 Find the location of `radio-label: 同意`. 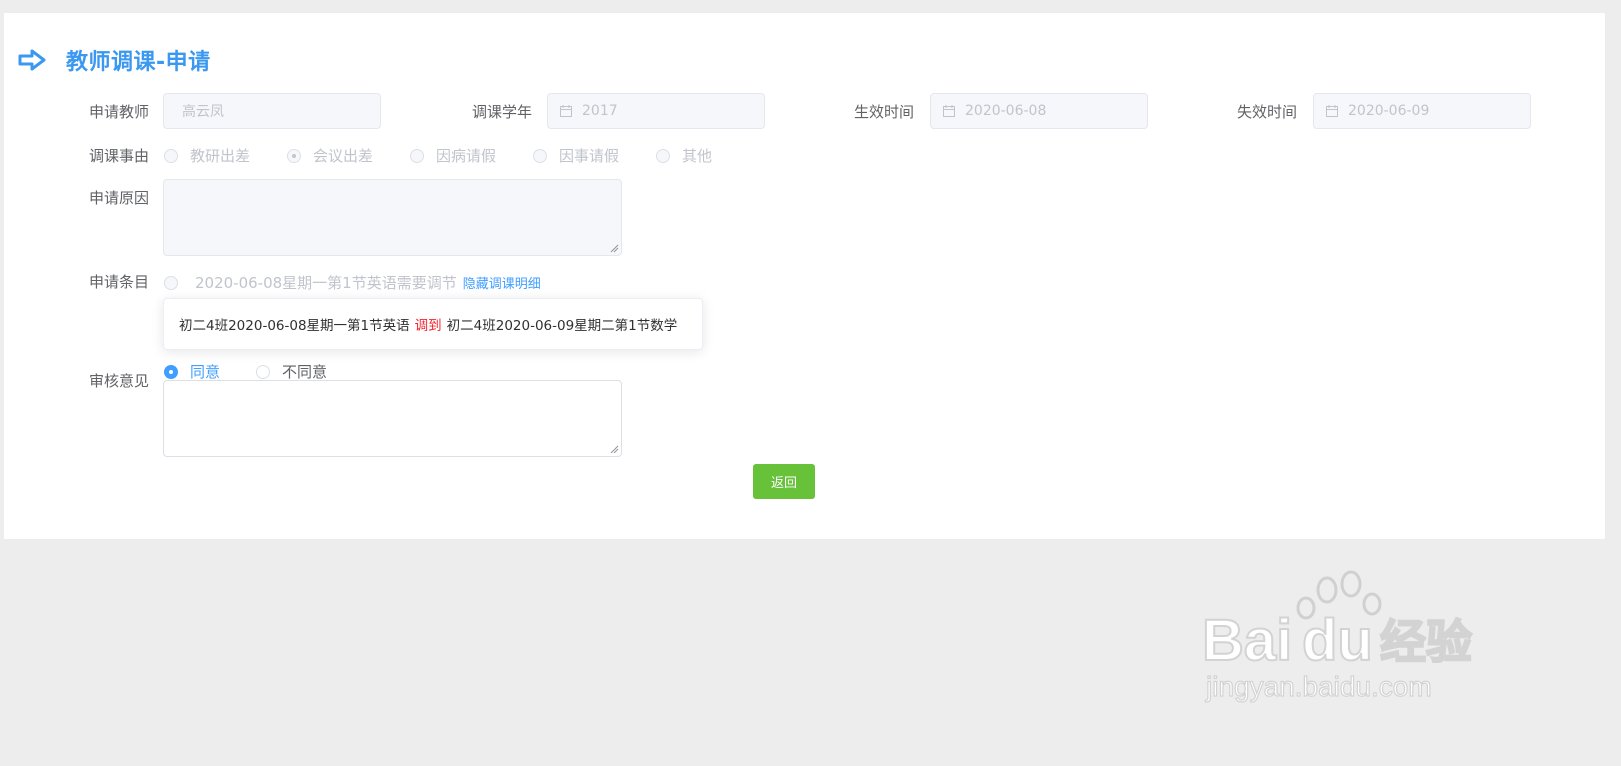

radio-label: 同意 is located at coordinates (205, 372).